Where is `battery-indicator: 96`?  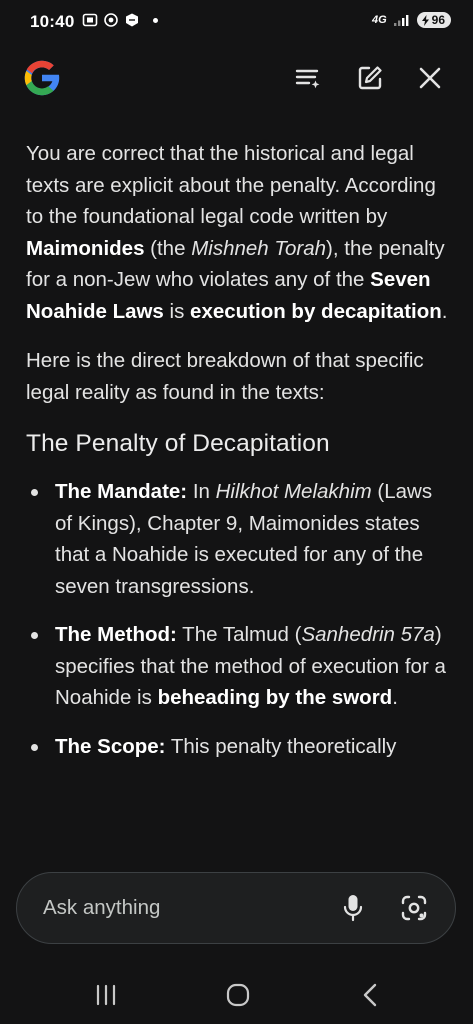 battery-indicator: 96 is located at coordinates (433, 20).